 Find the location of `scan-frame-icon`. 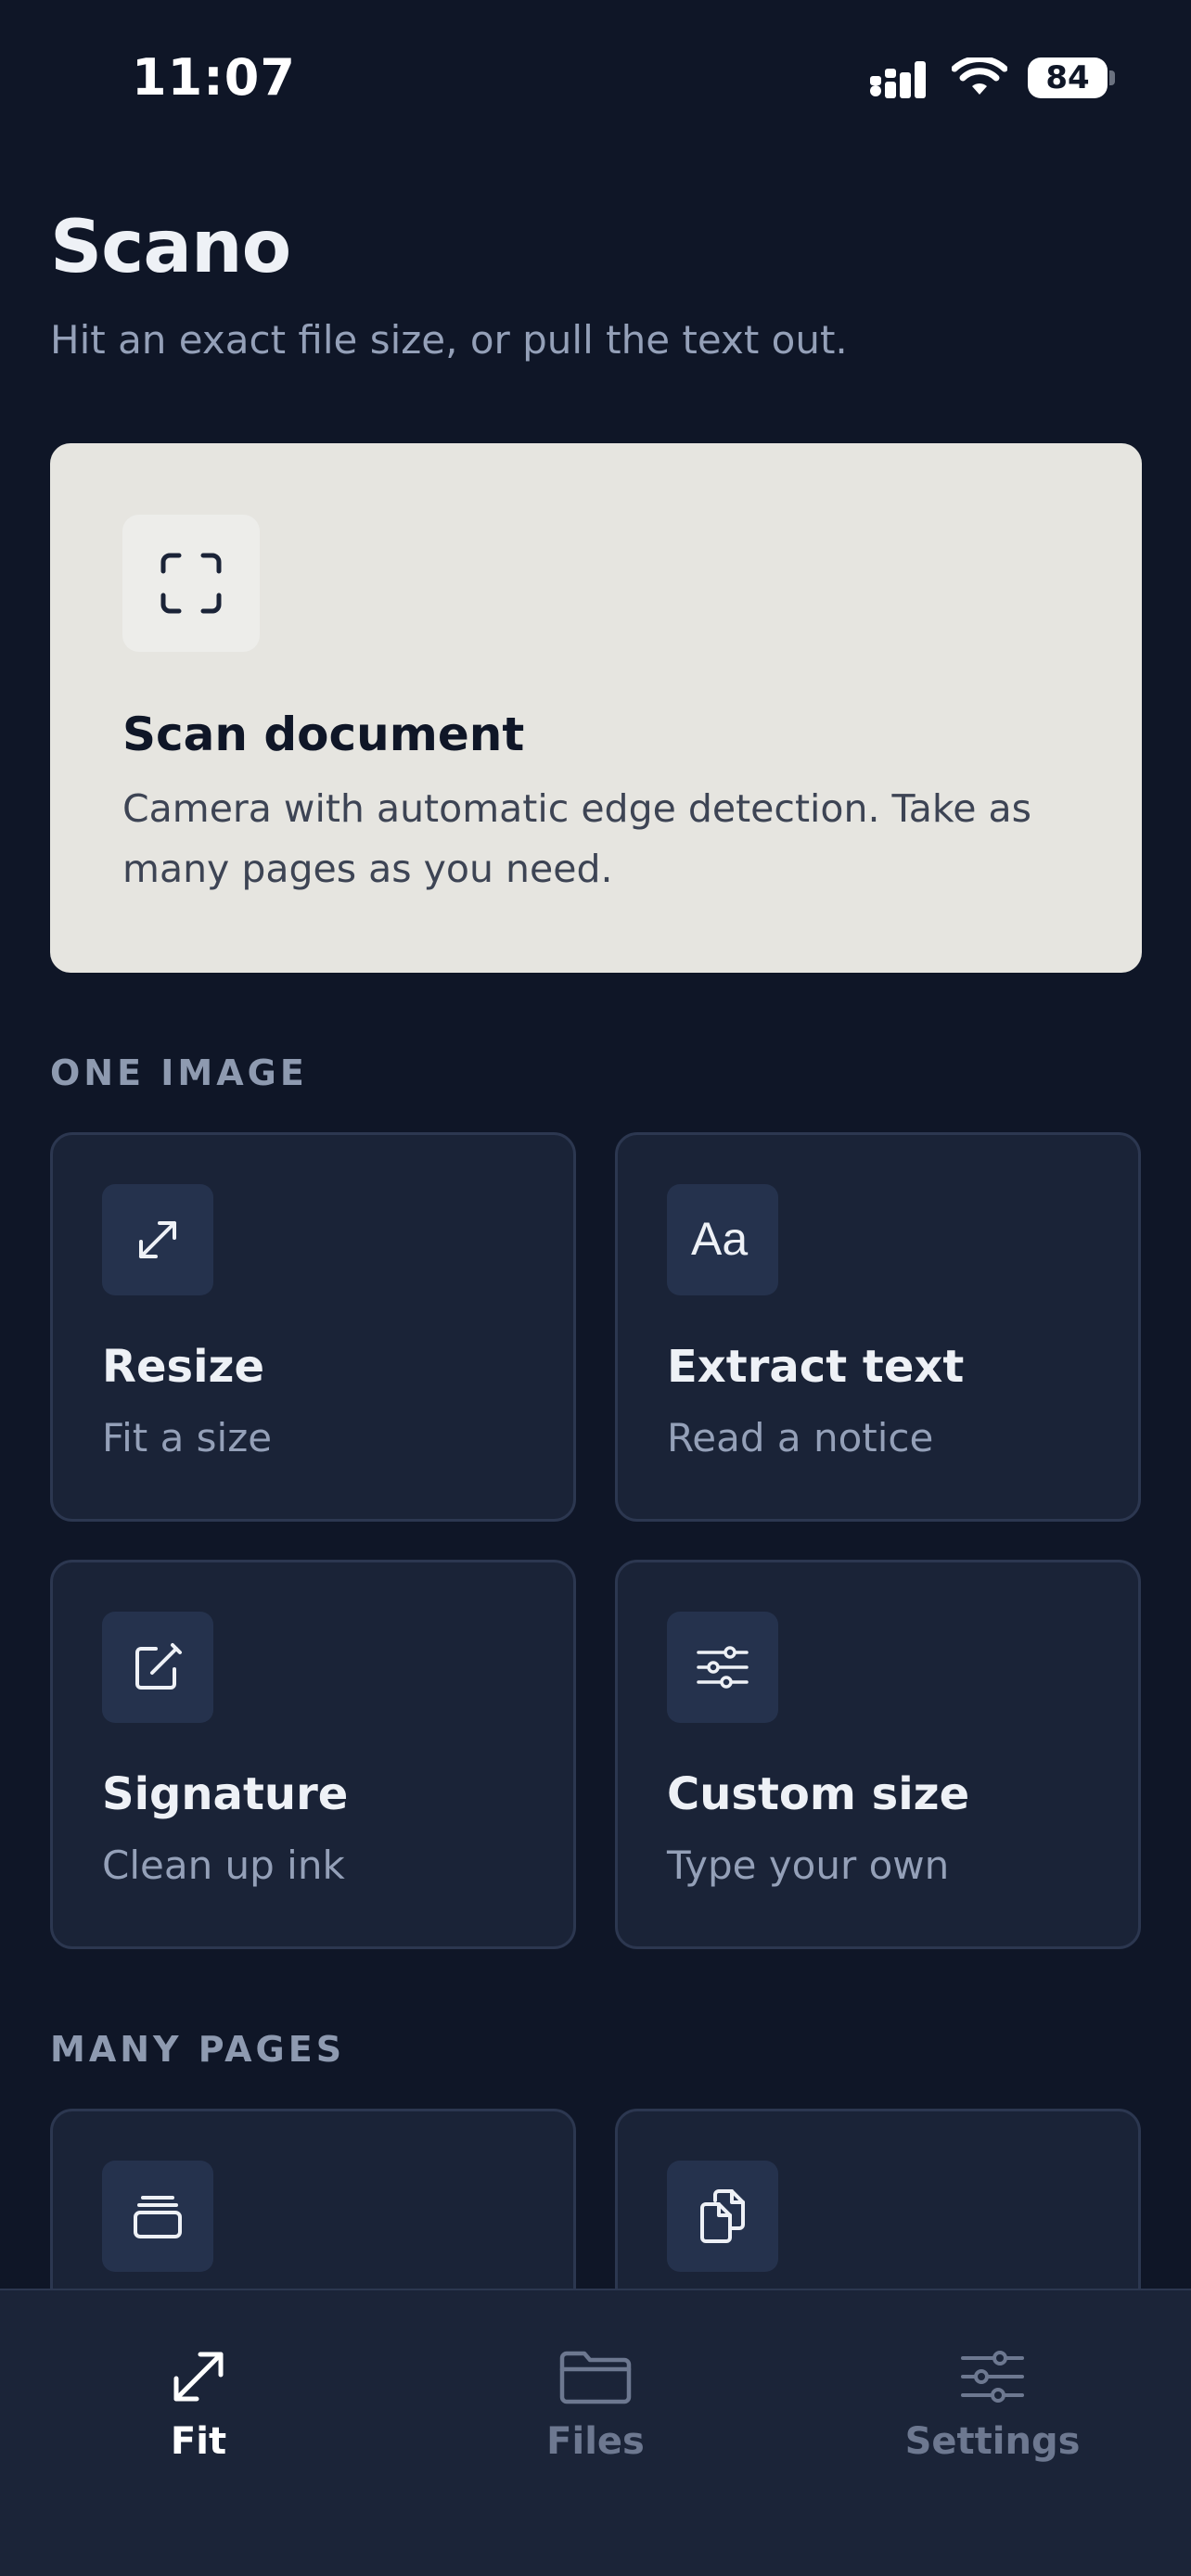

scan-frame-icon is located at coordinates (191, 583).